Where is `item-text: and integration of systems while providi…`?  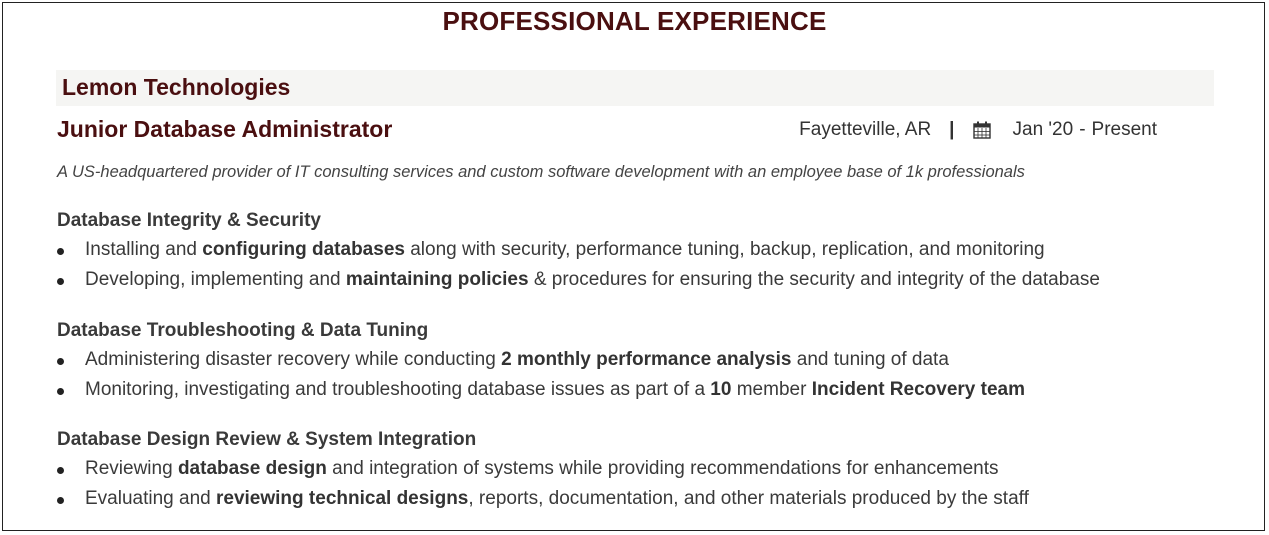 item-text: and integration of systems while providi… is located at coordinates (662, 468).